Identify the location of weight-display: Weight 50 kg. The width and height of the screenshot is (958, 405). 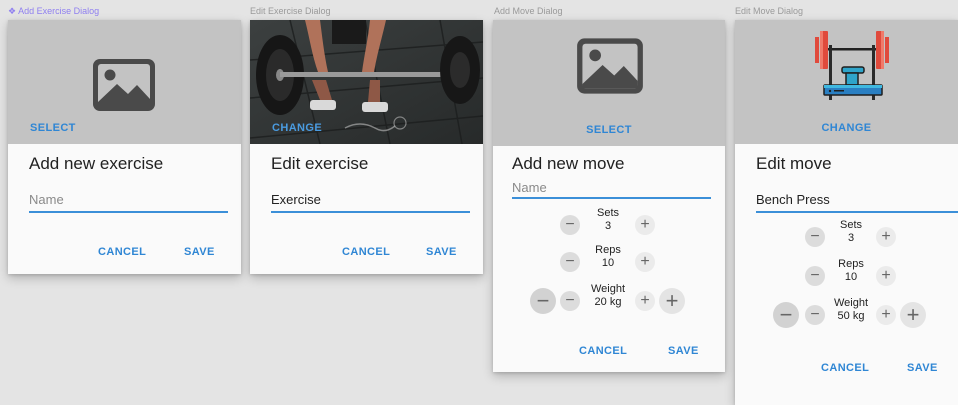
(851, 310).